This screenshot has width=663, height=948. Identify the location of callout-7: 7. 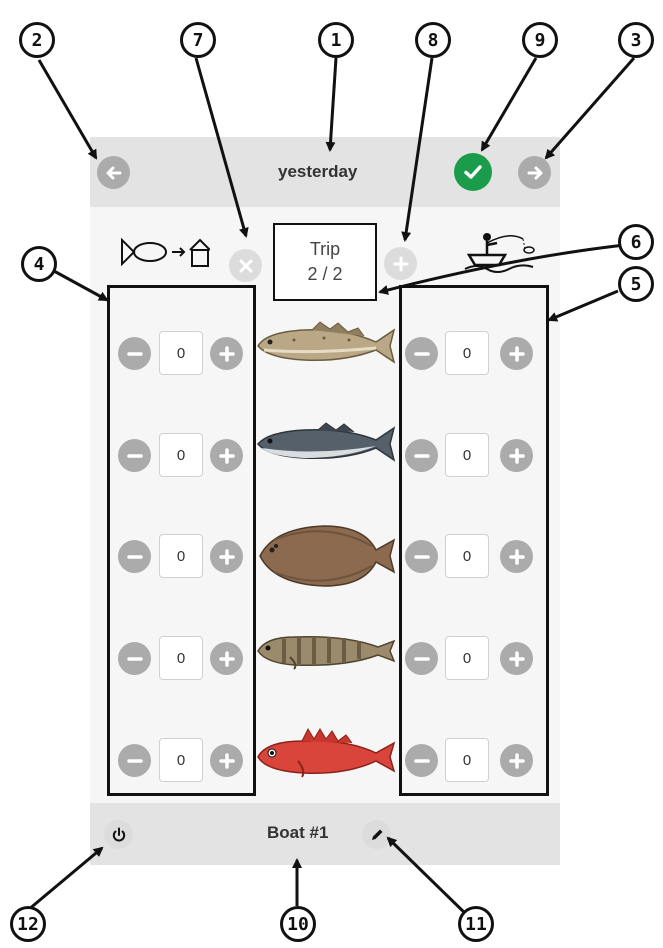
(198, 40).